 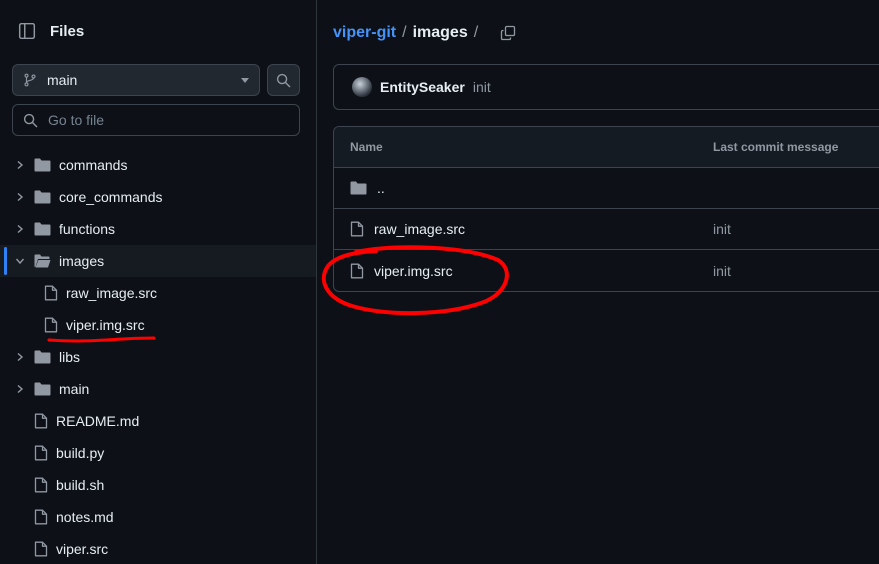 I want to click on table-row: .., so click(x=606, y=188).